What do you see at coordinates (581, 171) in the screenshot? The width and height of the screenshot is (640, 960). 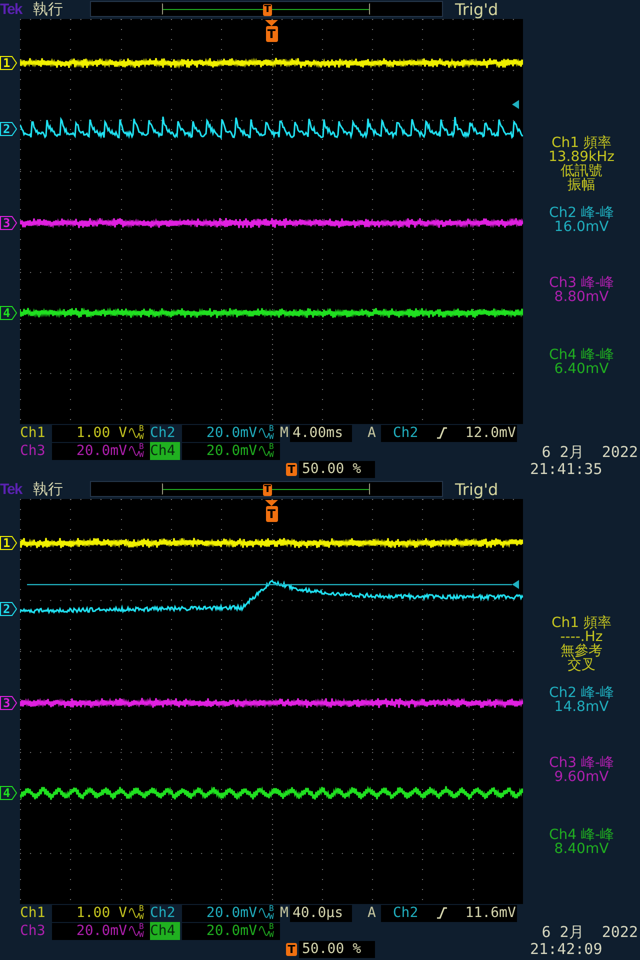 I see `measurement-text: 低訊號` at bounding box center [581, 171].